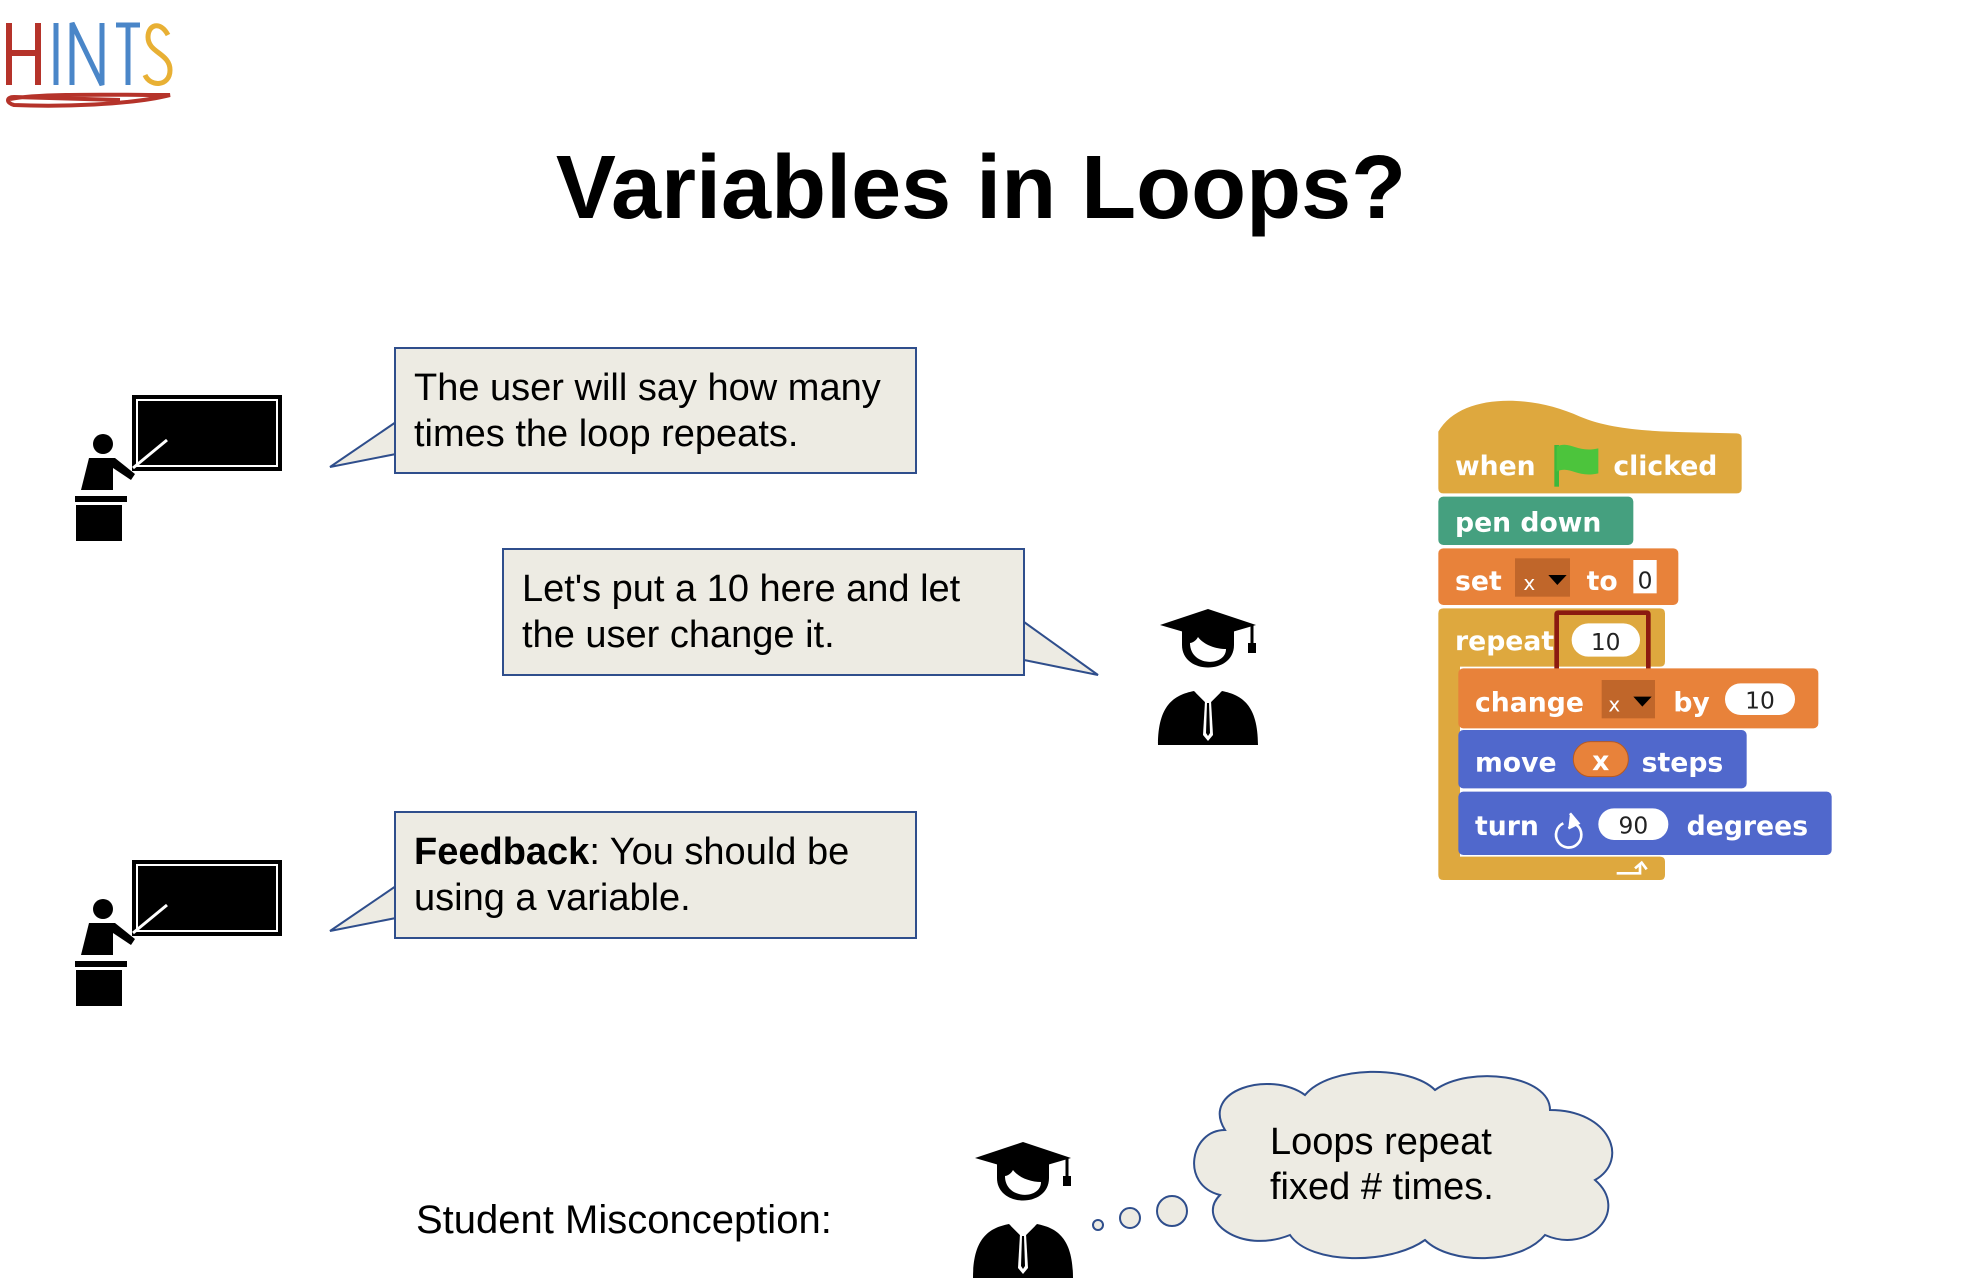 The image size is (1962, 1286). I want to click on by-label: by, so click(1691, 703).